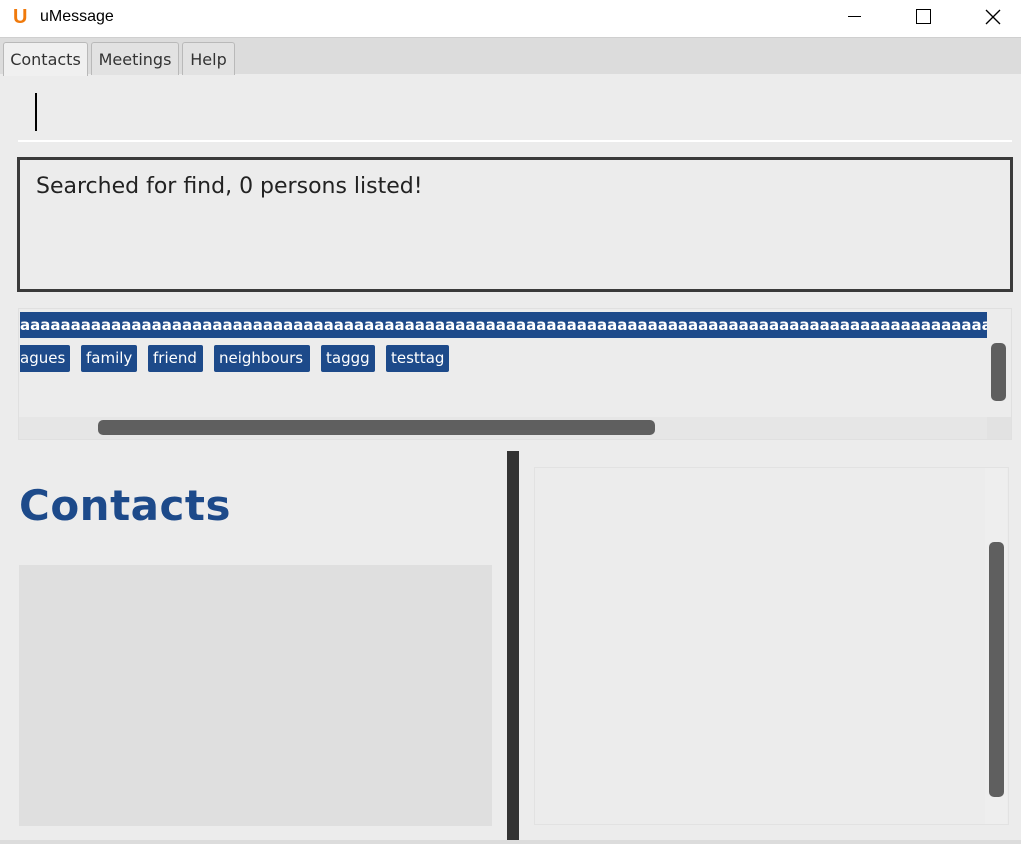 The width and height of the screenshot is (1021, 844). Describe the element at coordinates (513, 647) in the screenshot. I see `split-pane-divider` at that location.